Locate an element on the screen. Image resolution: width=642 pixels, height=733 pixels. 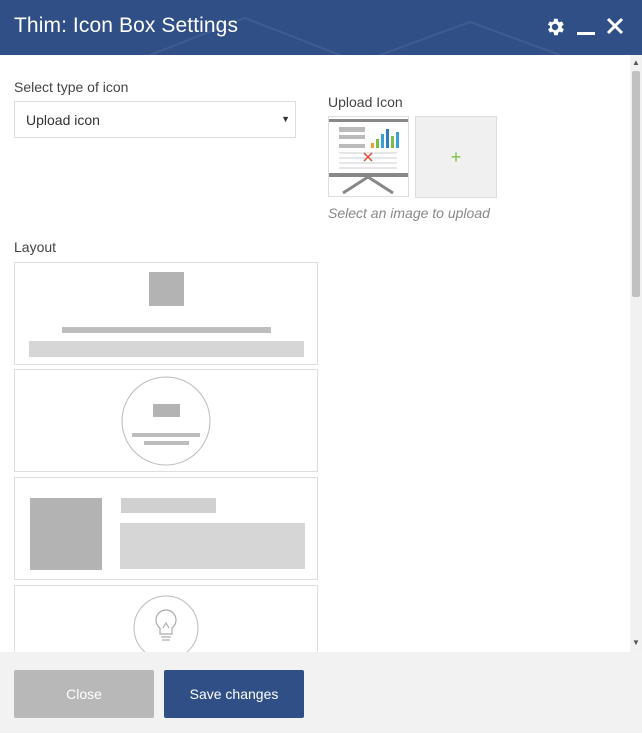
layout-circle-icon-preview is located at coordinates (166, 421).